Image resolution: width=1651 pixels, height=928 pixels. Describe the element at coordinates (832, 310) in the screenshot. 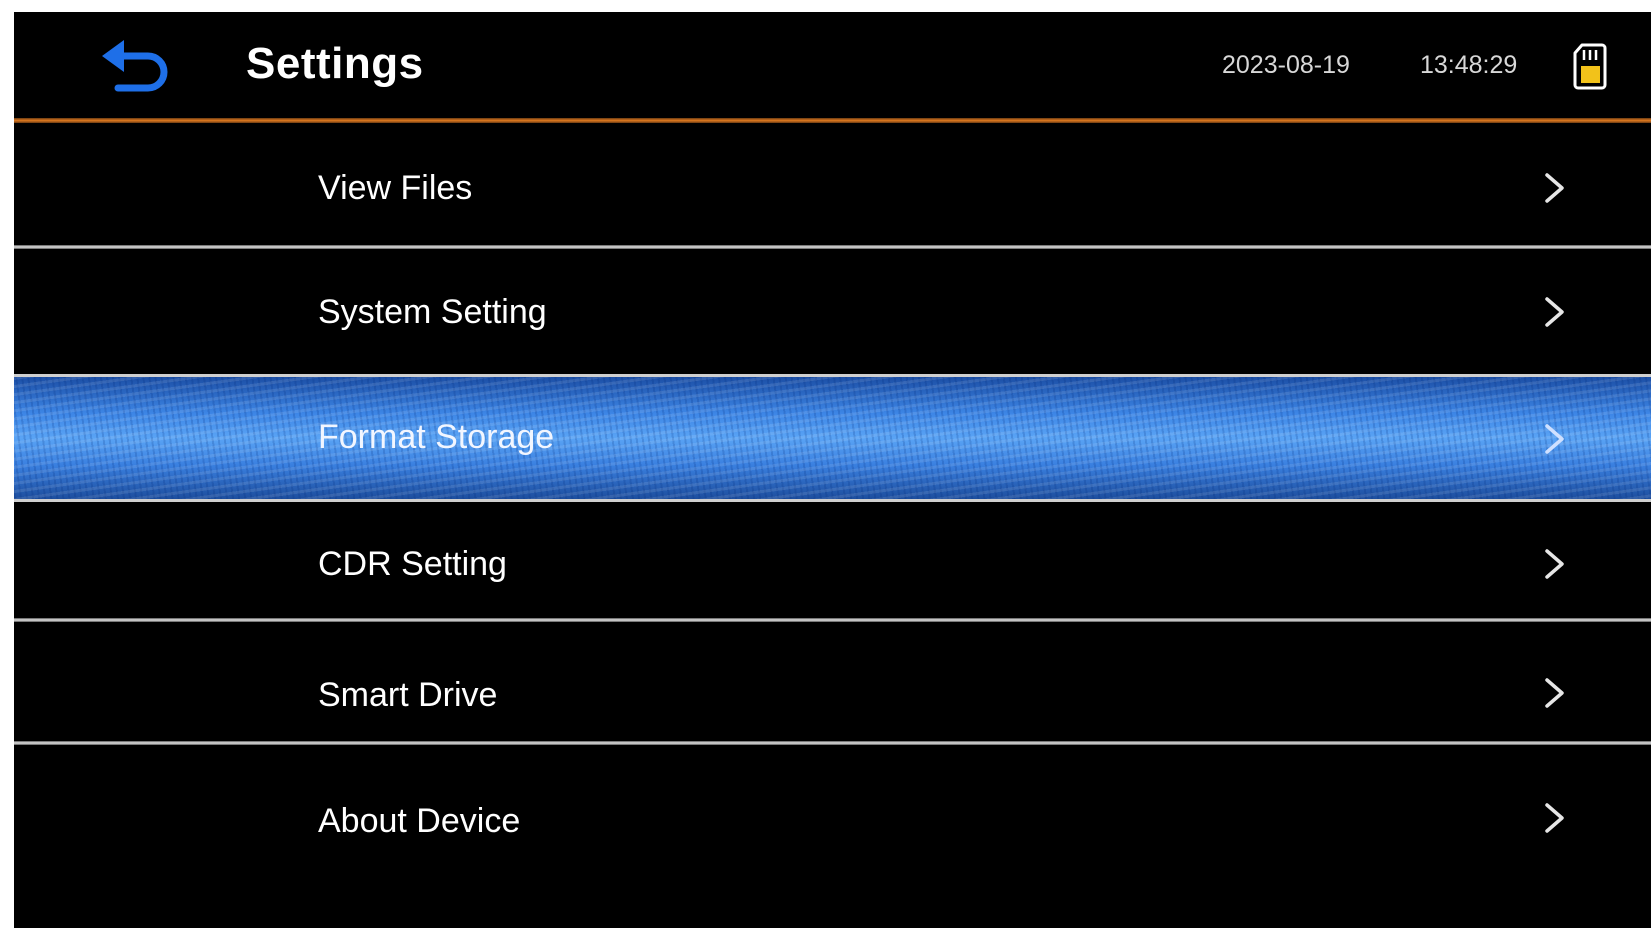

I see `menu-item-system-setting: System Setting` at that location.